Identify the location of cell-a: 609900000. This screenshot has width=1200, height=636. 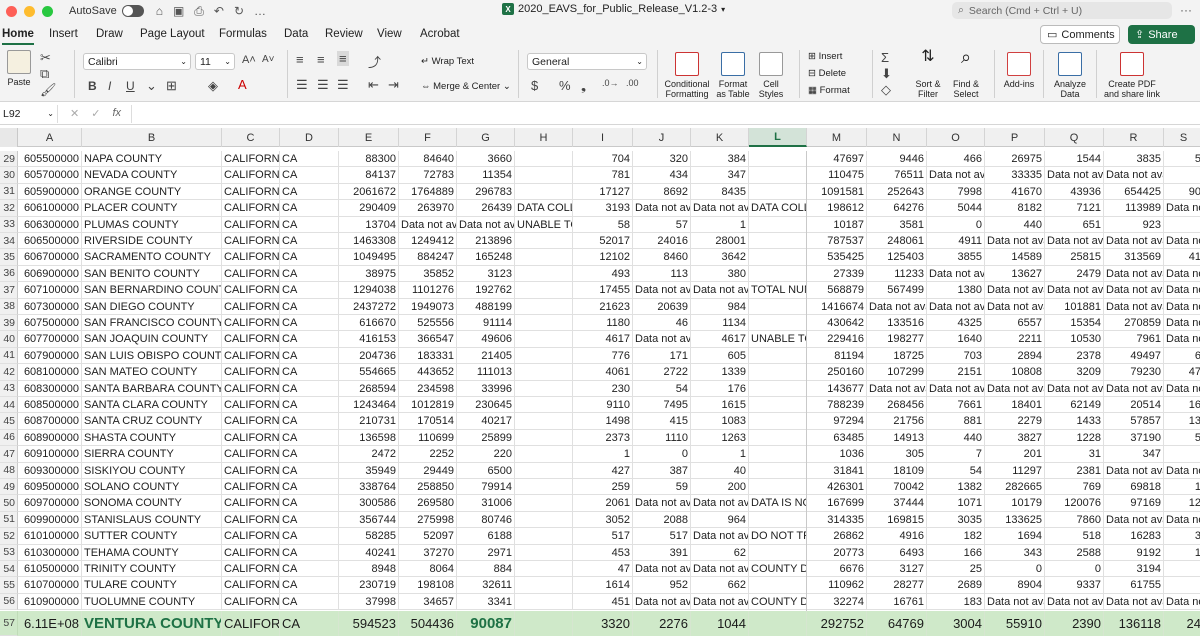
(50, 520).